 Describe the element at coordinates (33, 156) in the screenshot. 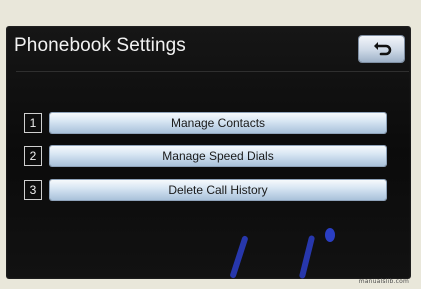

I see `menu-number-2: 2` at that location.